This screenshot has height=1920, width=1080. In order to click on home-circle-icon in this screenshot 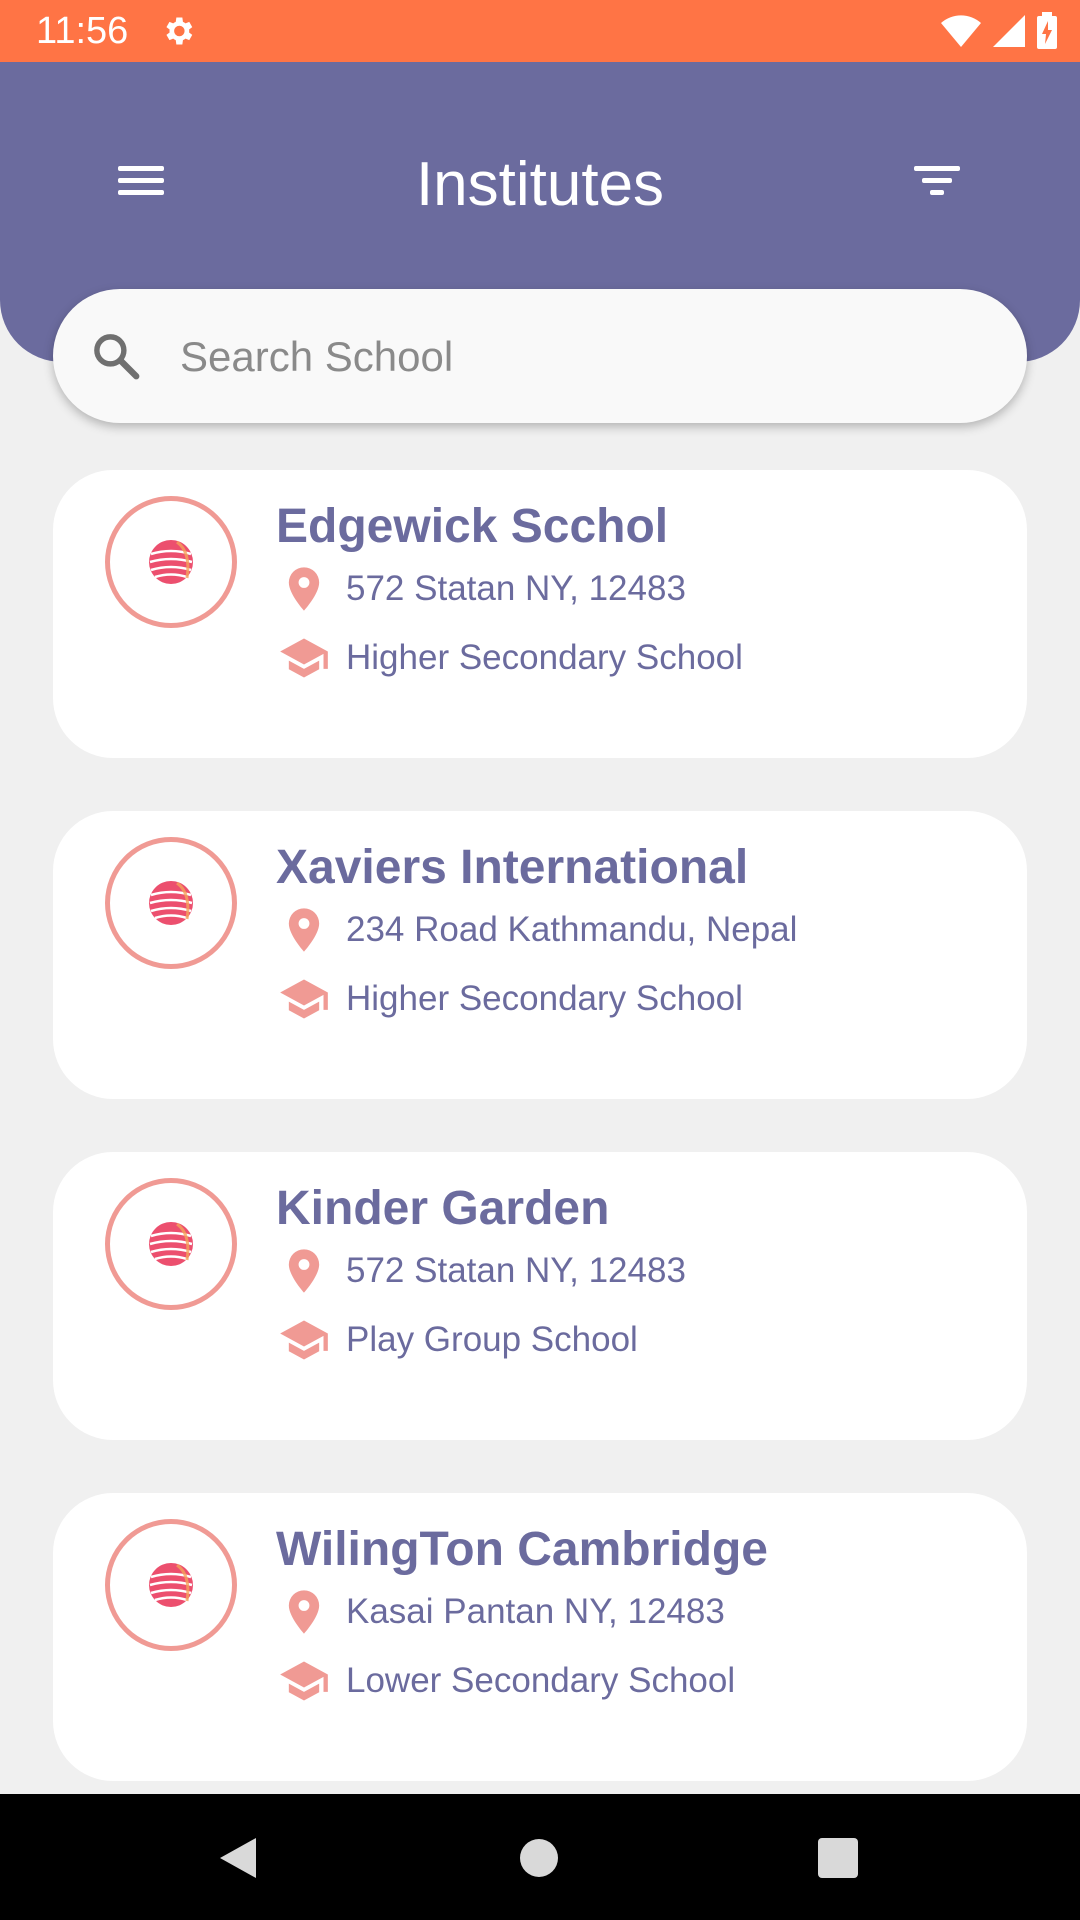, I will do `click(539, 1858)`.